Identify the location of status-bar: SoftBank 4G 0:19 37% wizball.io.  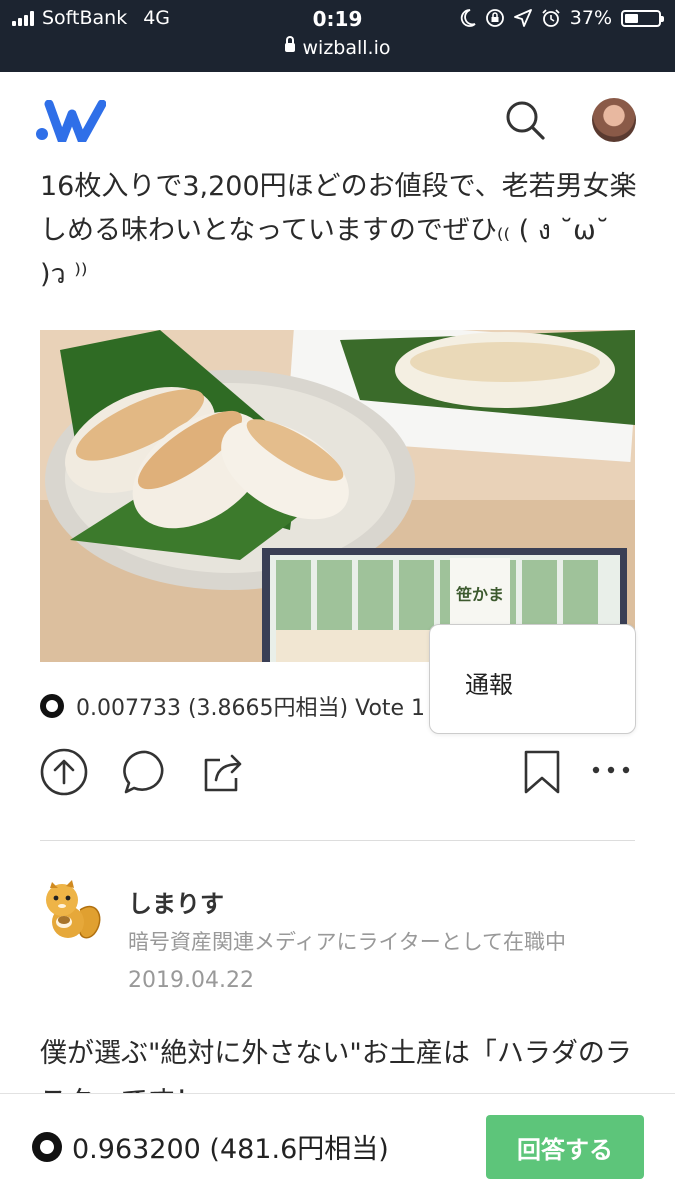
(337, 36).